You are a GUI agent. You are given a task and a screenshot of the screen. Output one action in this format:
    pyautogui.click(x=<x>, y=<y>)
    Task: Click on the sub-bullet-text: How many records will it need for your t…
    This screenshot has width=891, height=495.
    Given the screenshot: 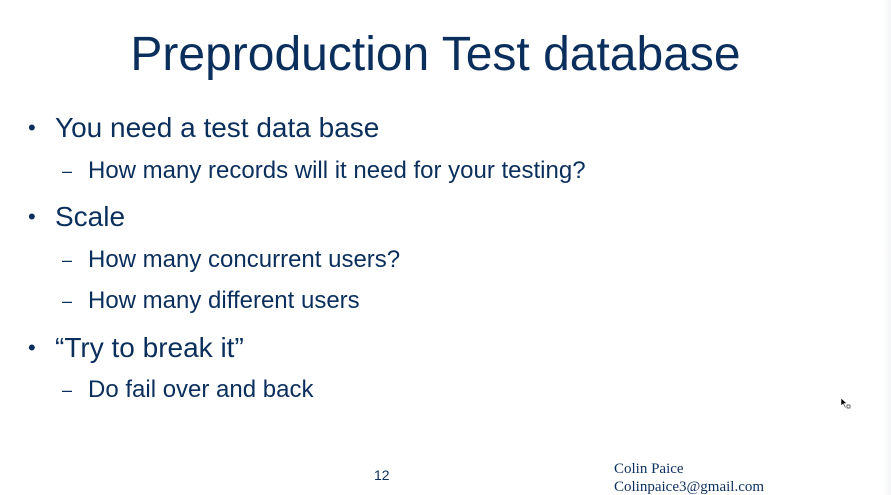 What is the action you would take?
    pyautogui.click(x=337, y=170)
    